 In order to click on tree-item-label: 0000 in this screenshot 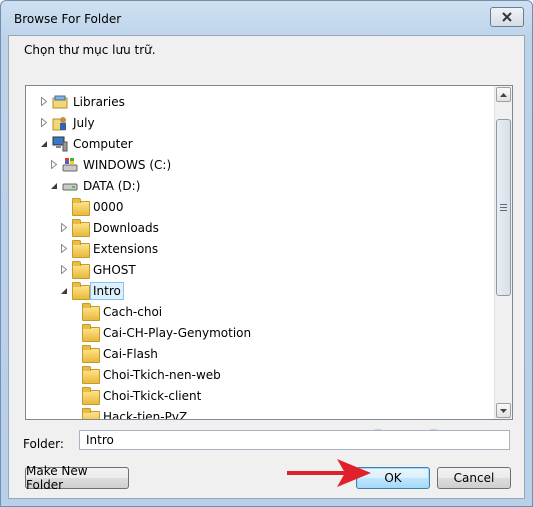, I will do `click(108, 206)`.